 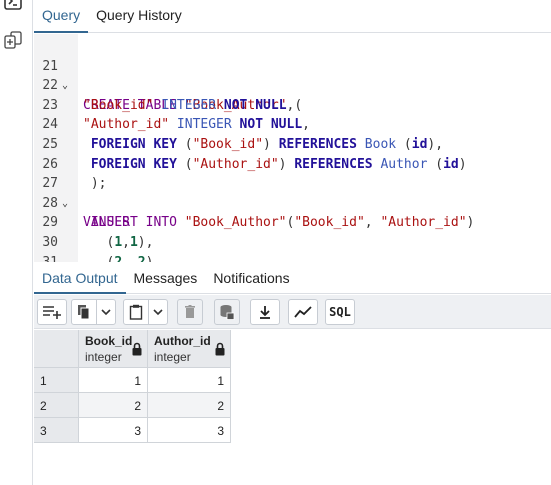 I want to click on output-tabs: Data Output Messages Notifications, so click(x=292, y=279).